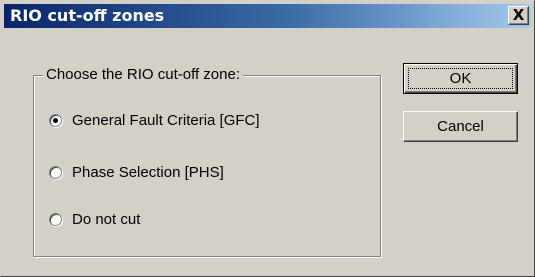  Describe the element at coordinates (166, 120) in the screenshot. I see `radio-label-gfc: General Fault Criteria [GFC]` at that location.